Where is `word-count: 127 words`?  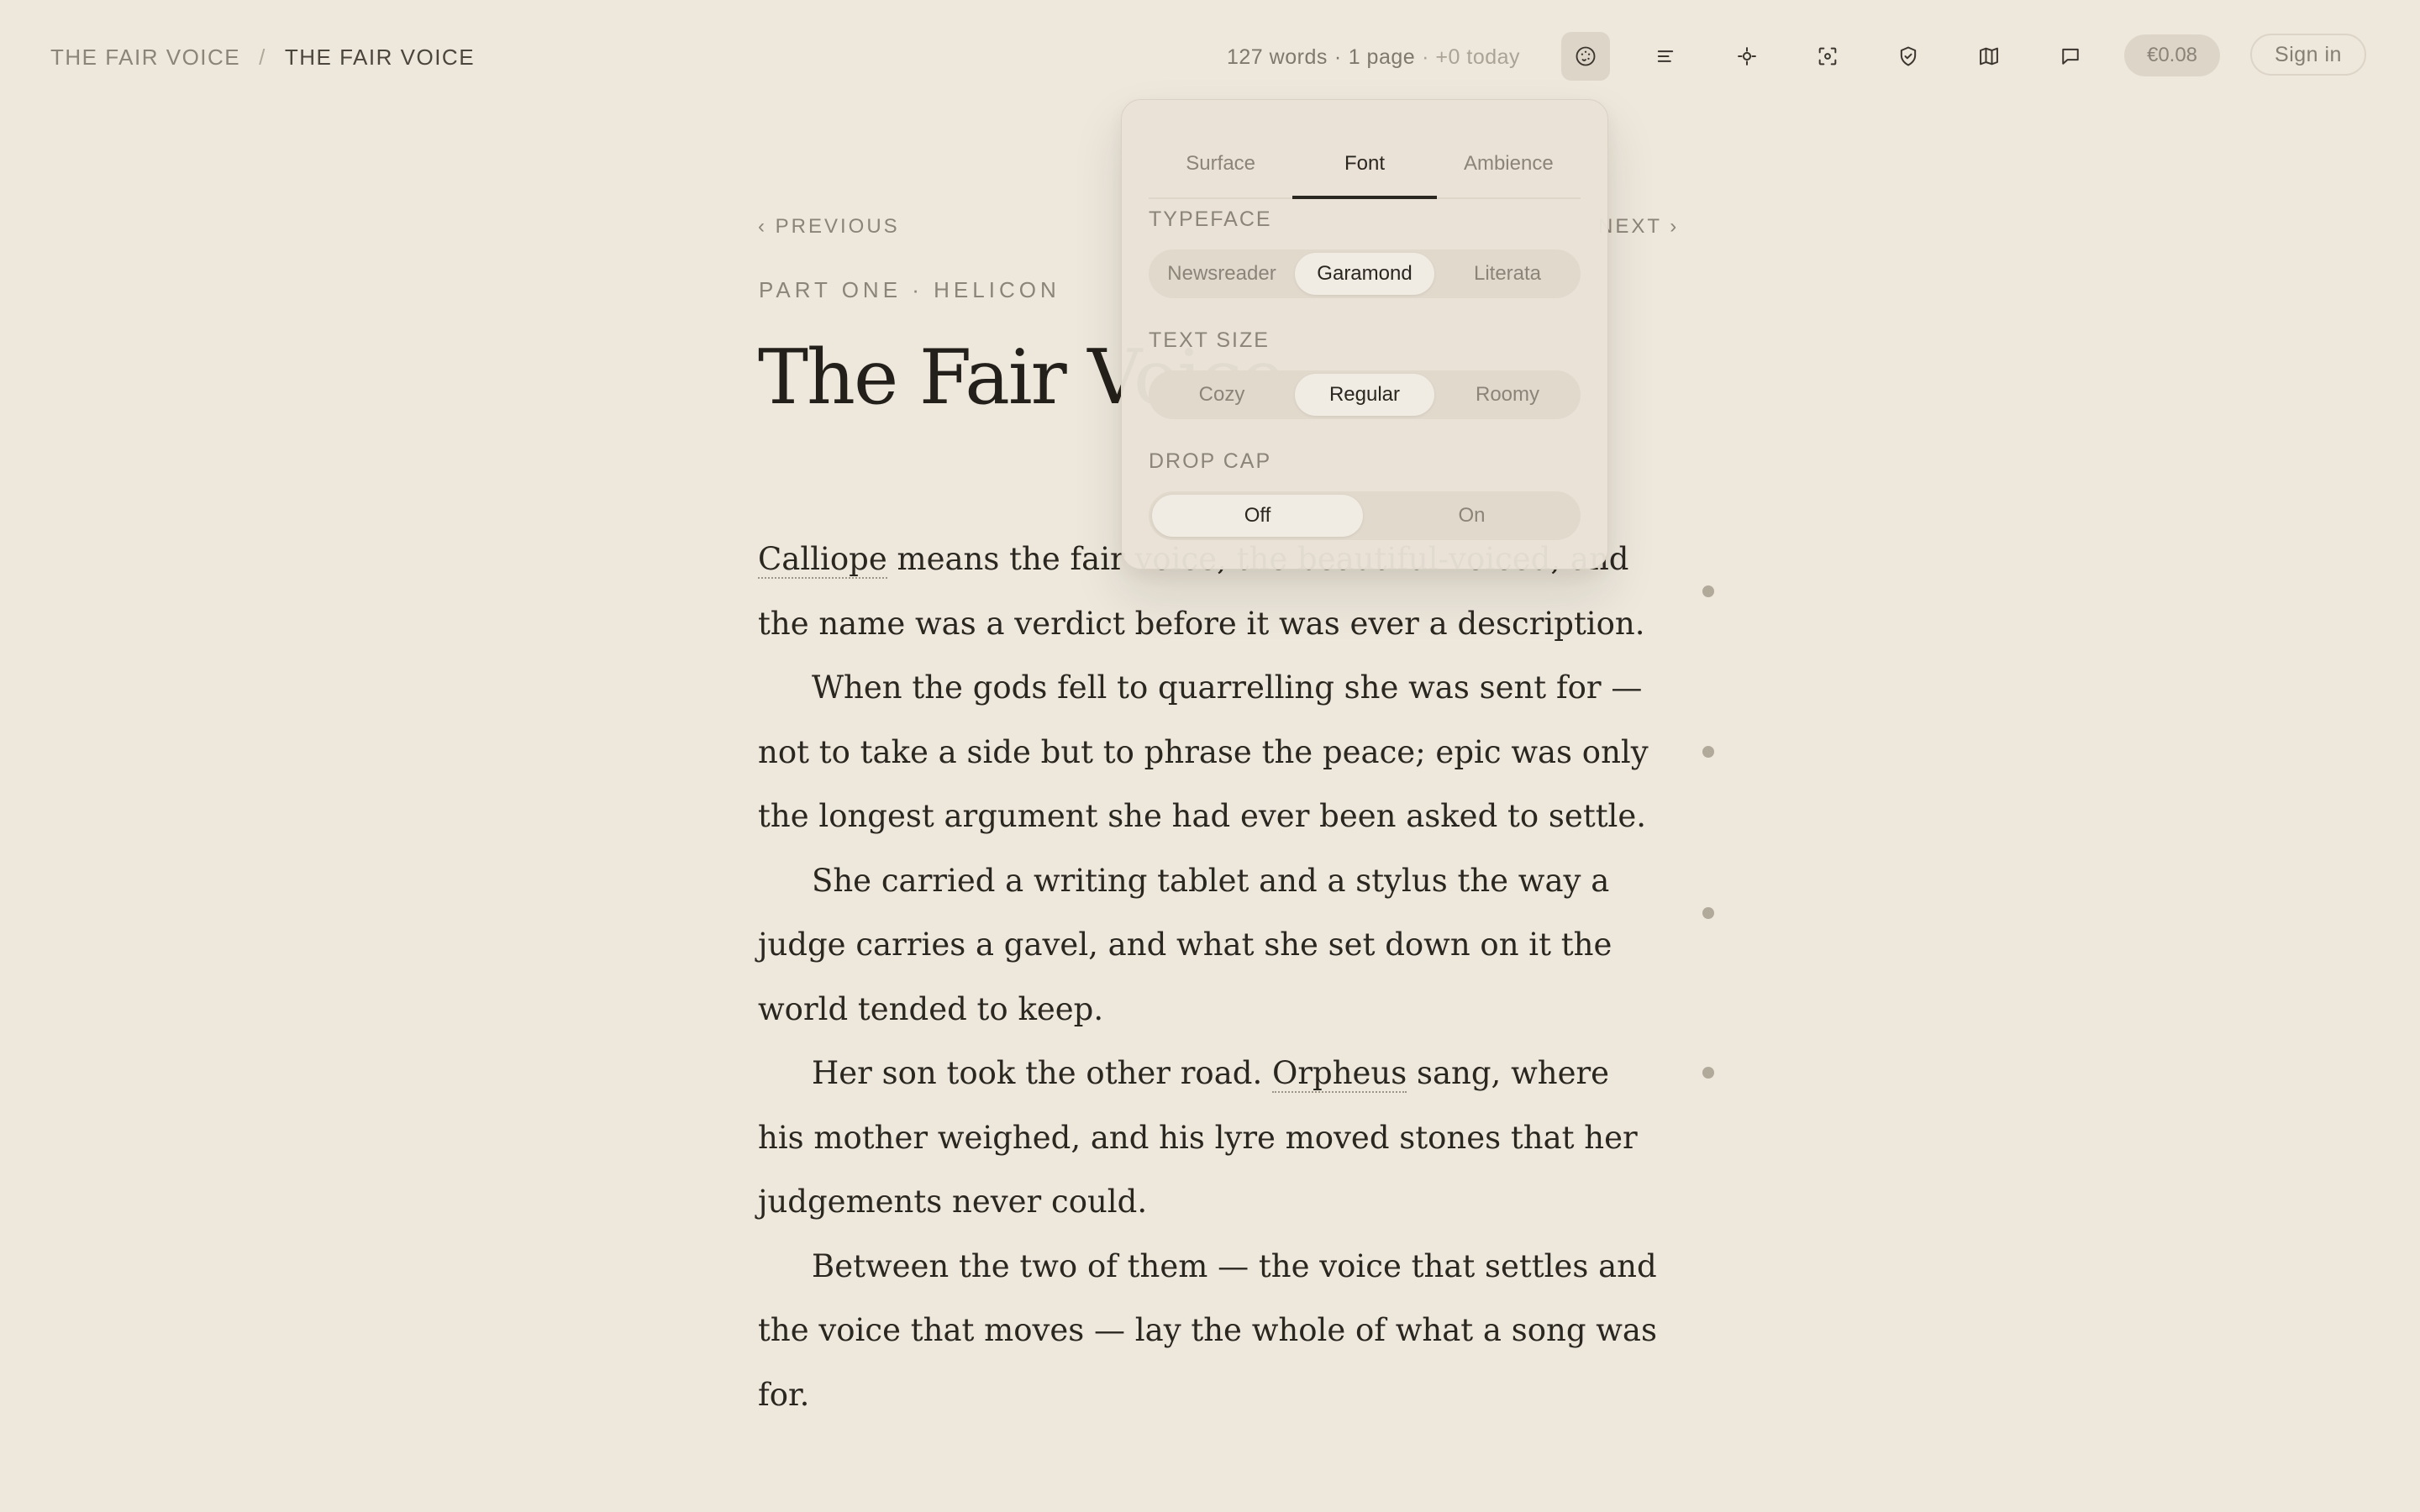 word-count: 127 words is located at coordinates (1277, 57).